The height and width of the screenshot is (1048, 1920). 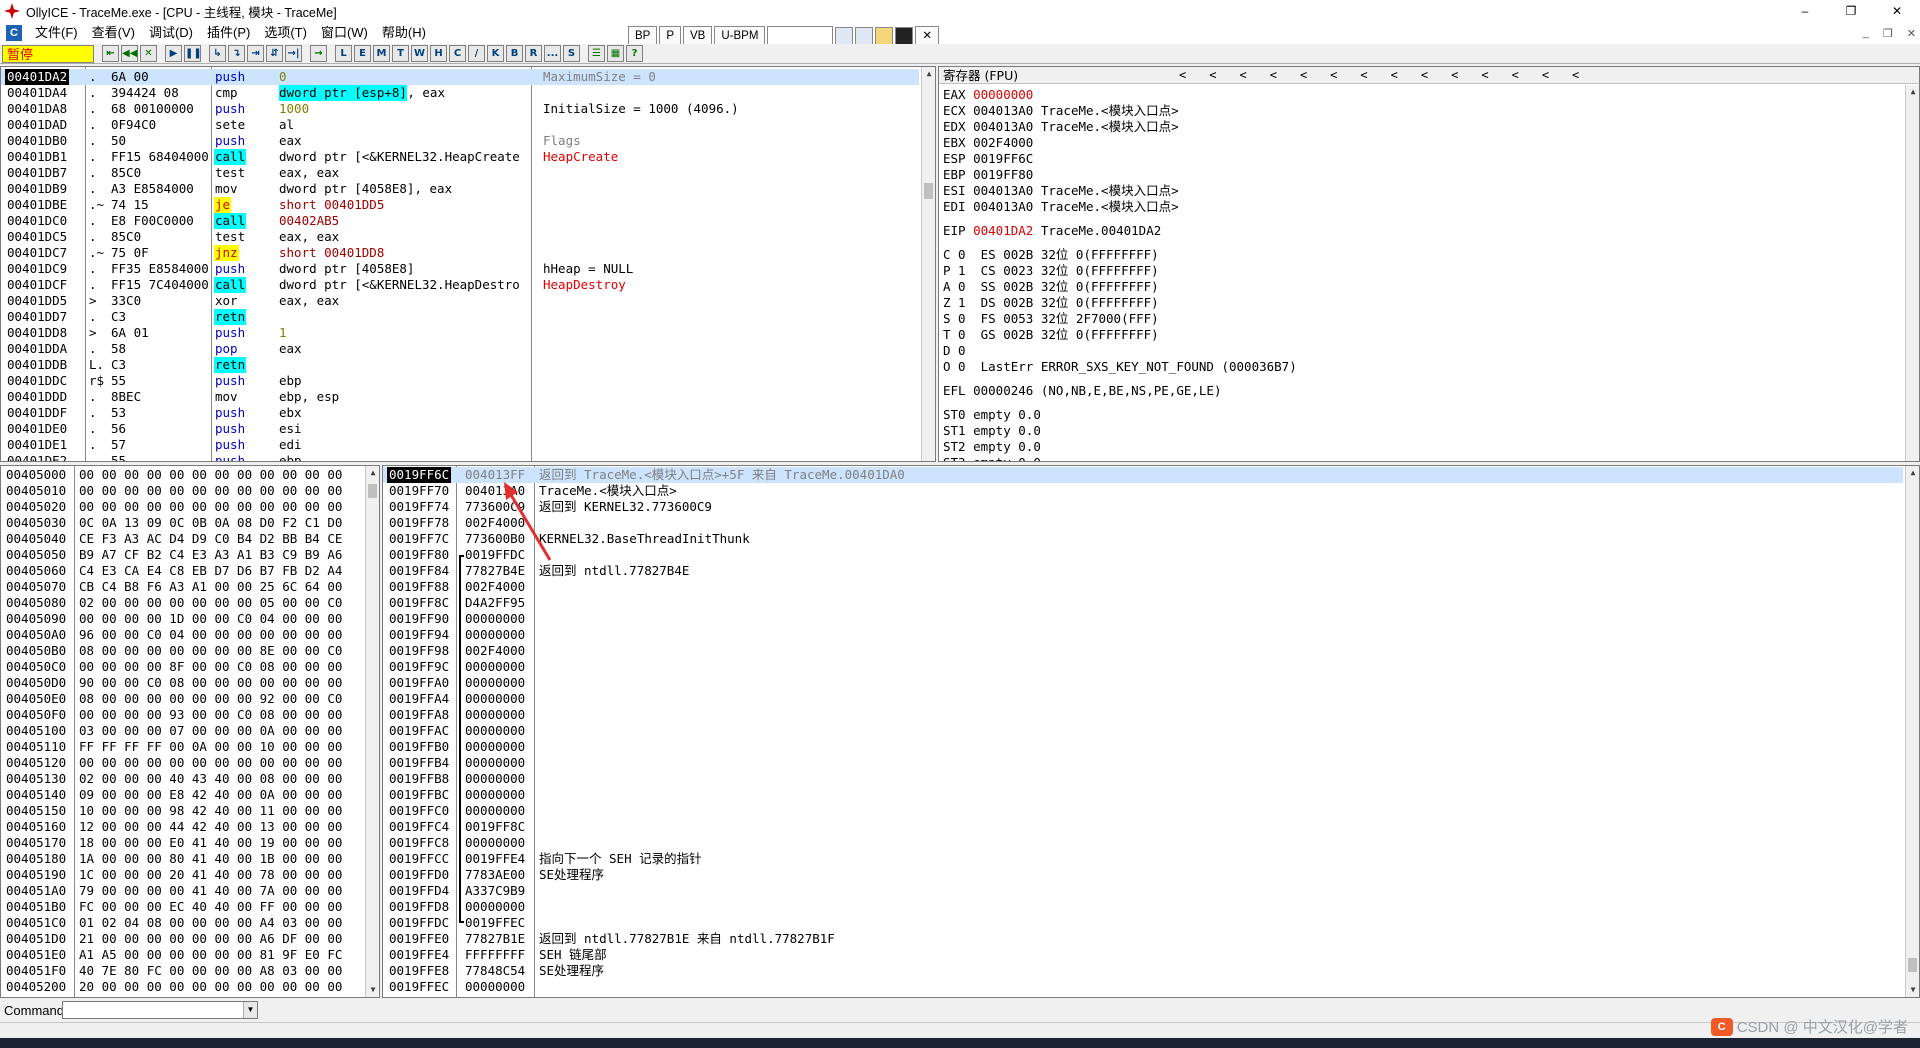 I want to click on menu-file: 文件(F), so click(x=56, y=33).